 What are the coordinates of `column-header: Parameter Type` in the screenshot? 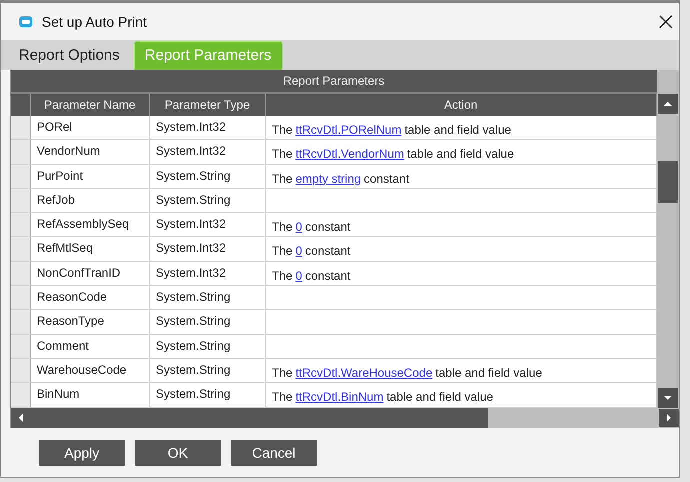 It's located at (208, 105).